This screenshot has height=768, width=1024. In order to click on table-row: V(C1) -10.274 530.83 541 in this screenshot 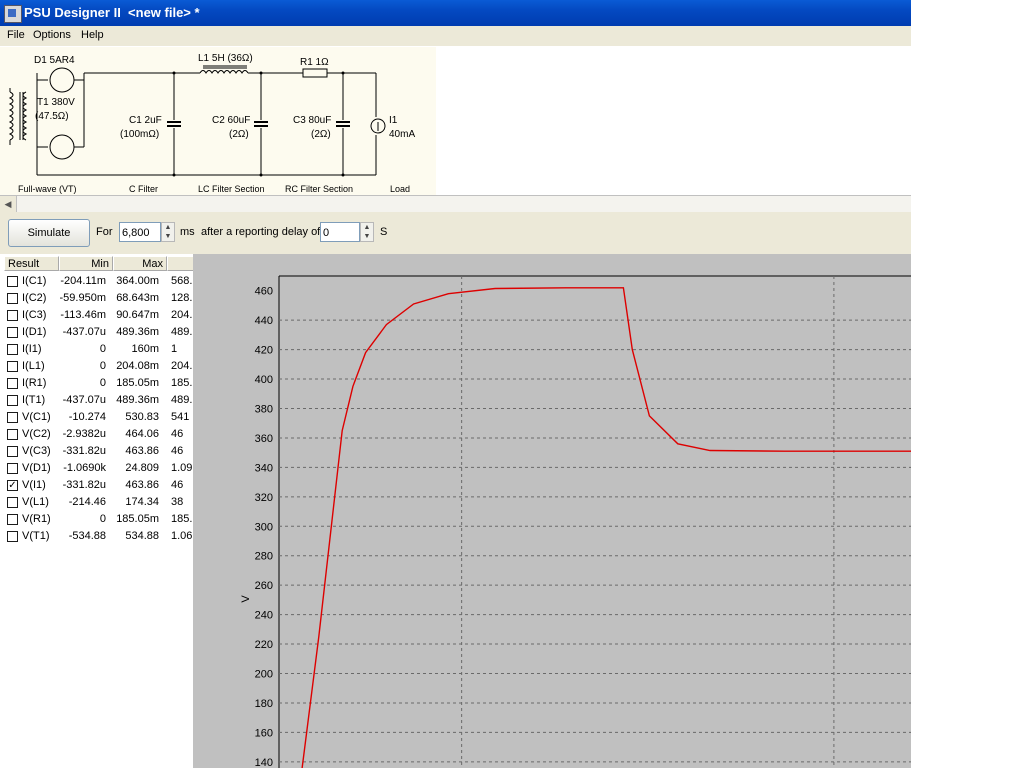, I will do `click(98, 418)`.